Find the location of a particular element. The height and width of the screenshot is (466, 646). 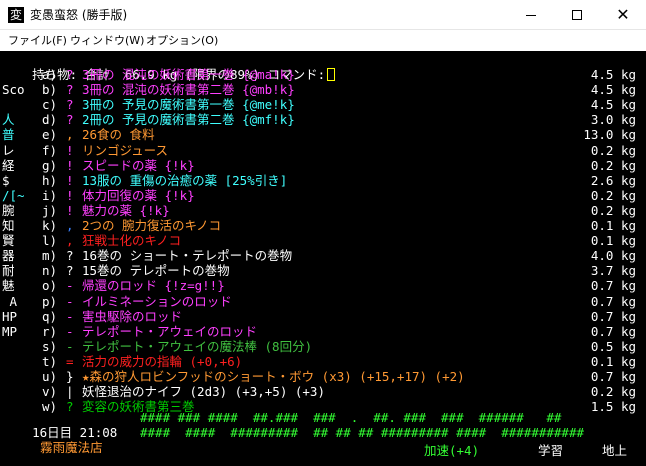

item-name: 15巻の テレポートの巻物 is located at coordinates (156, 271).